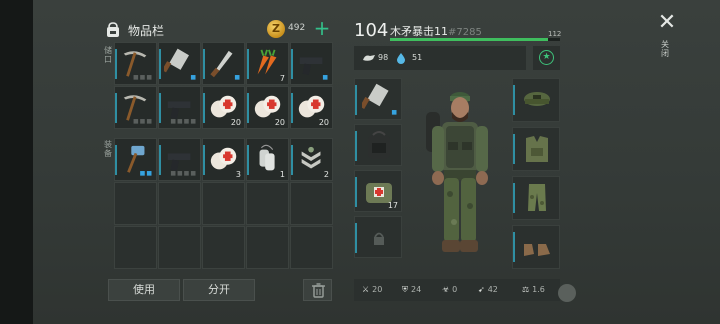  I want to click on inventory-slot: ■■, so click(135, 159).